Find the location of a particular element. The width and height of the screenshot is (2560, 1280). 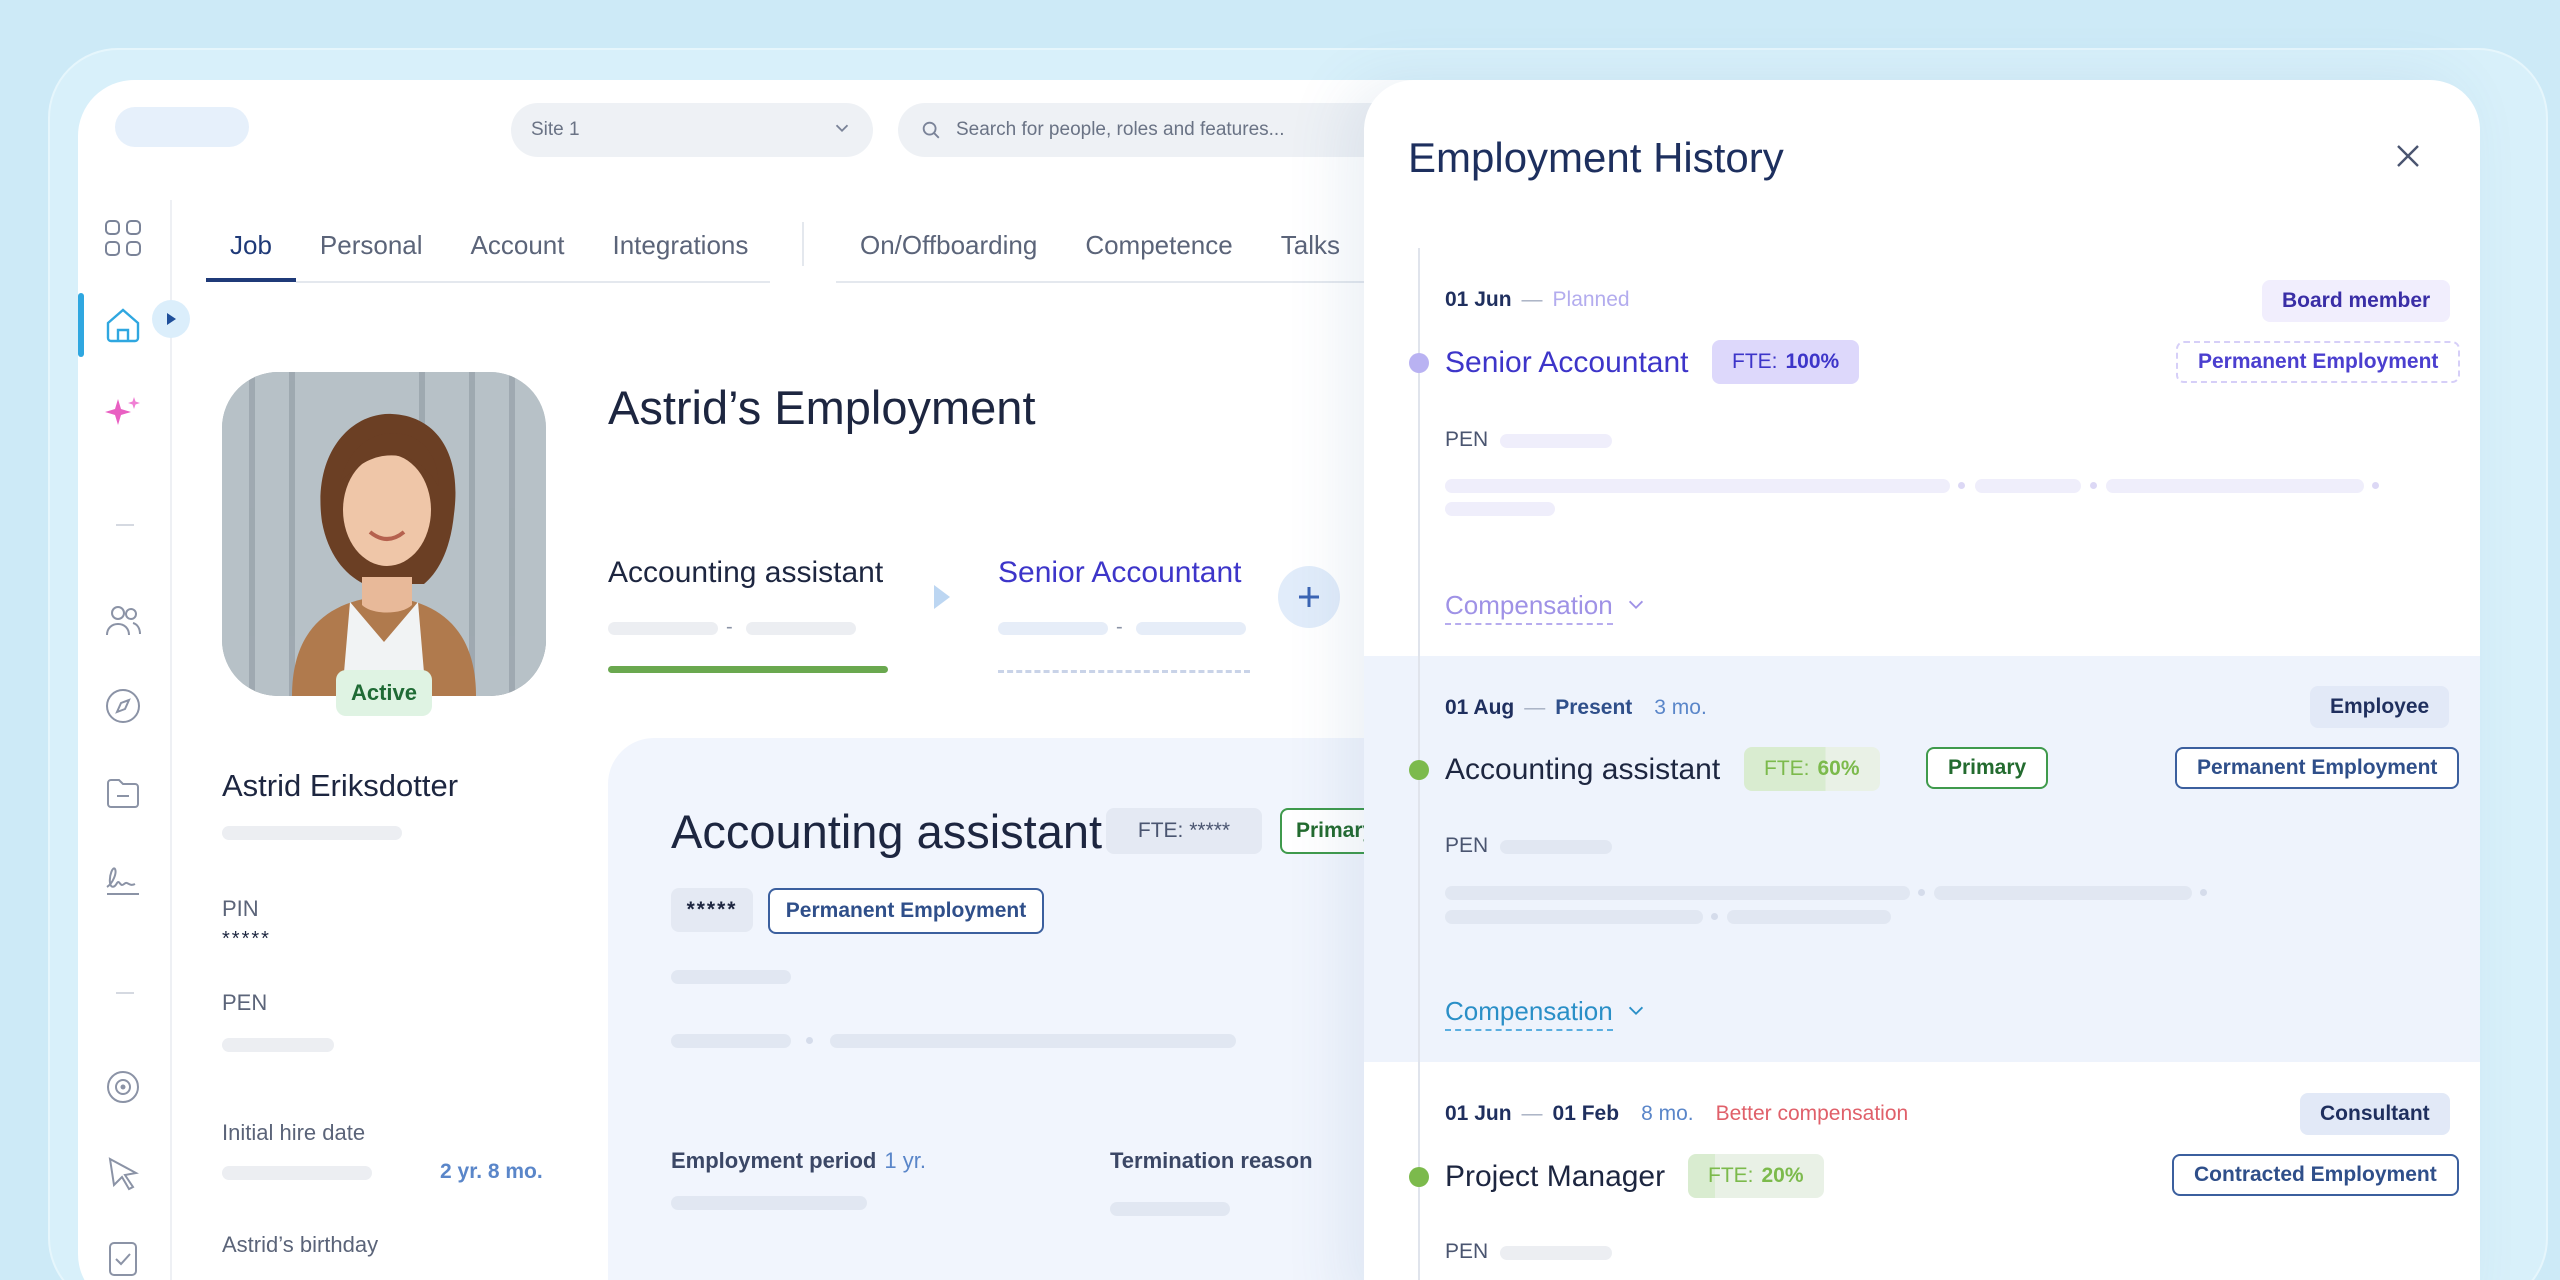

pin-label: PIN is located at coordinates (240, 908).